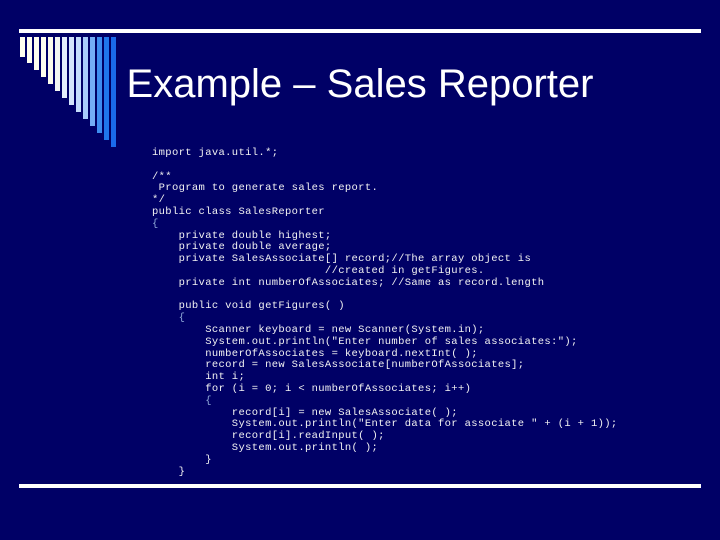 This screenshot has width=720, height=540. I want to click on code-line: public void getFigures( ), so click(248, 306).